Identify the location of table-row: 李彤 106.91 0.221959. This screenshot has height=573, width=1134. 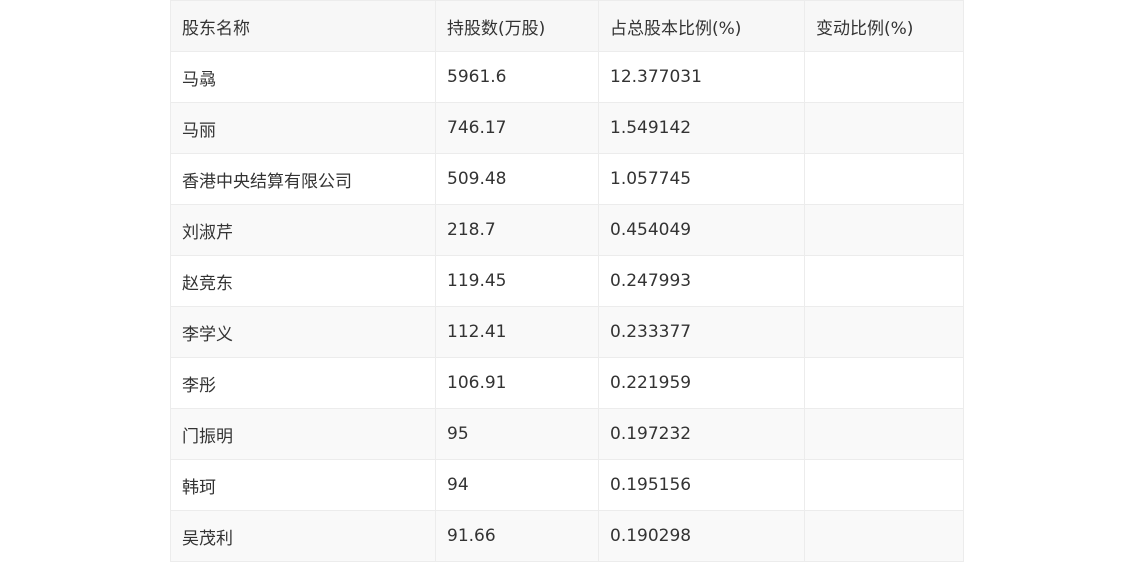
(567, 383).